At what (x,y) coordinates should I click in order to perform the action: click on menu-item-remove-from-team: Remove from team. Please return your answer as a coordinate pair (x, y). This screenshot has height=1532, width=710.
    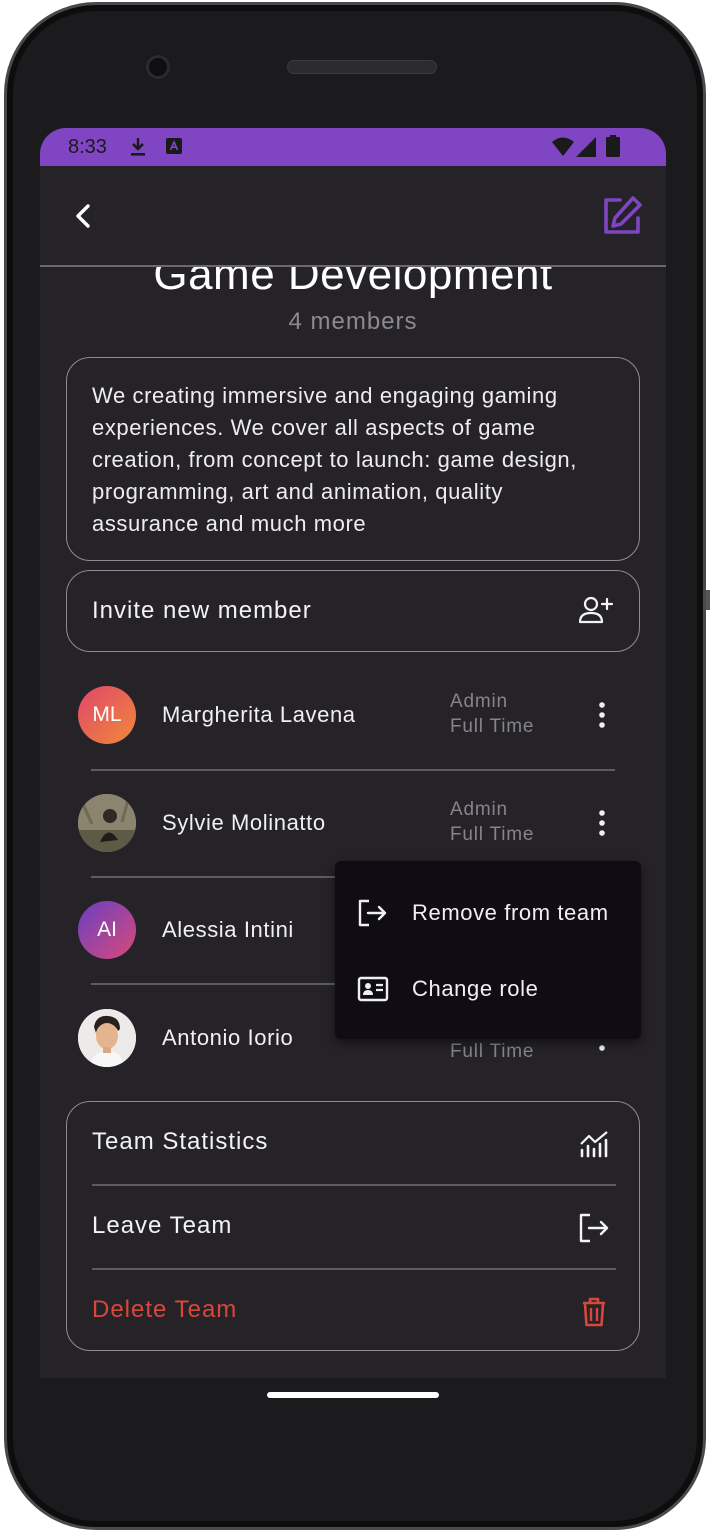
    Looking at the image, I should click on (488, 912).